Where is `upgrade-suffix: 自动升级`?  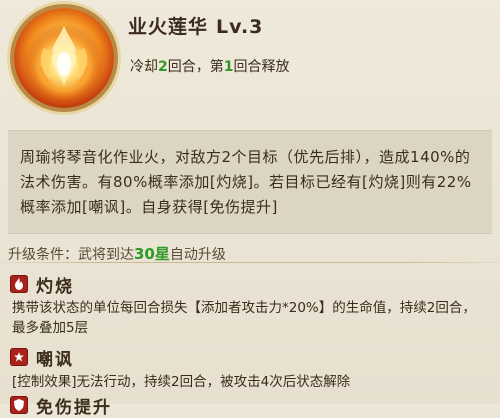 upgrade-suffix: 自动升级 is located at coordinates (197, 255).